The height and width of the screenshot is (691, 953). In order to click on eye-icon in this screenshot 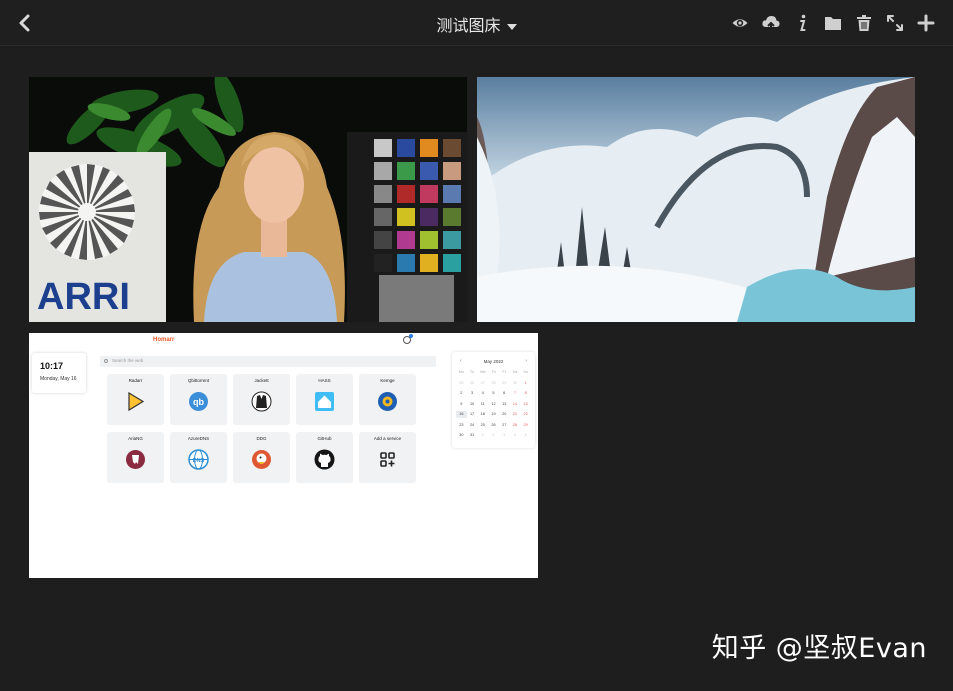, I will do `click(739, 23)`.